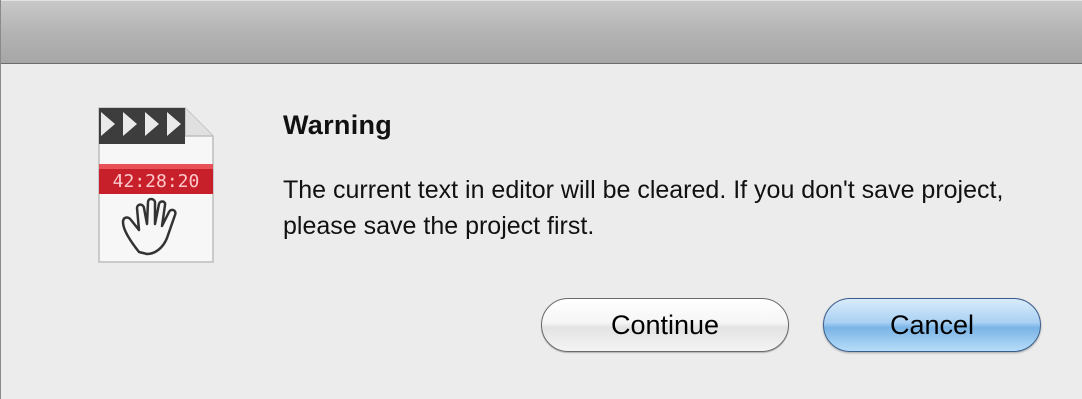 Image resolution: width=1082 pixels, height=399 pixels. What do you see at coordinates (665, 325) in the screenshot?
I see `continue-button: Continue` at bounding box center [665, 325].